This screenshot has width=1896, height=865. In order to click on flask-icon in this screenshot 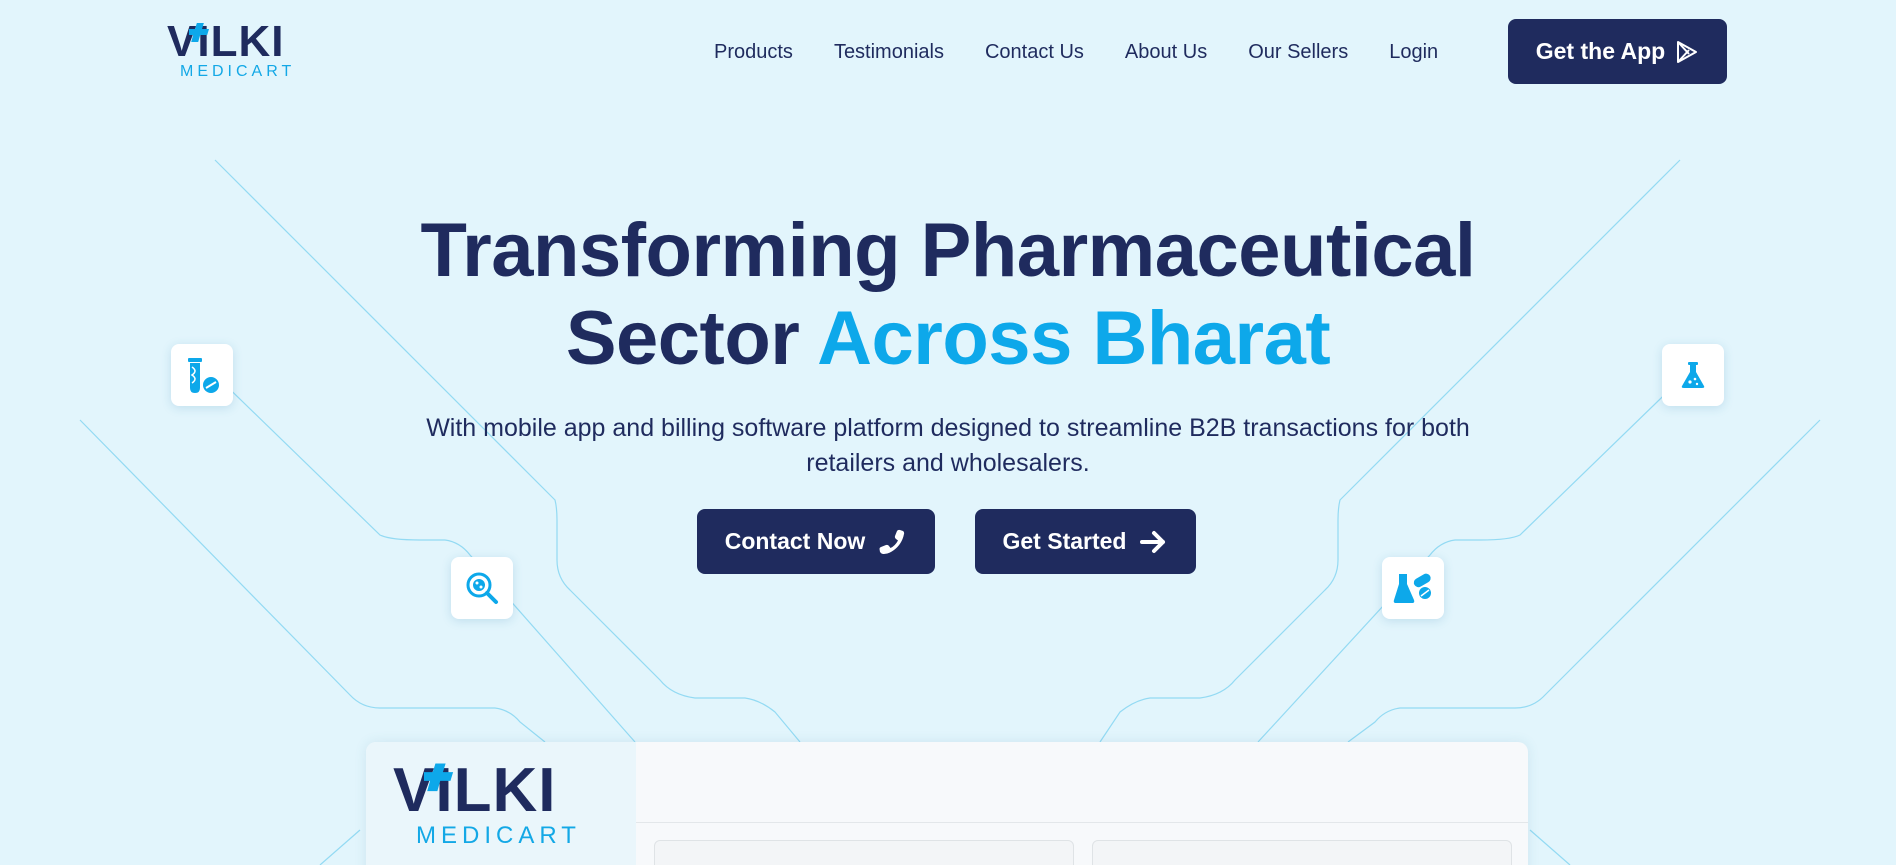, I will do `click(1693, 375)`.